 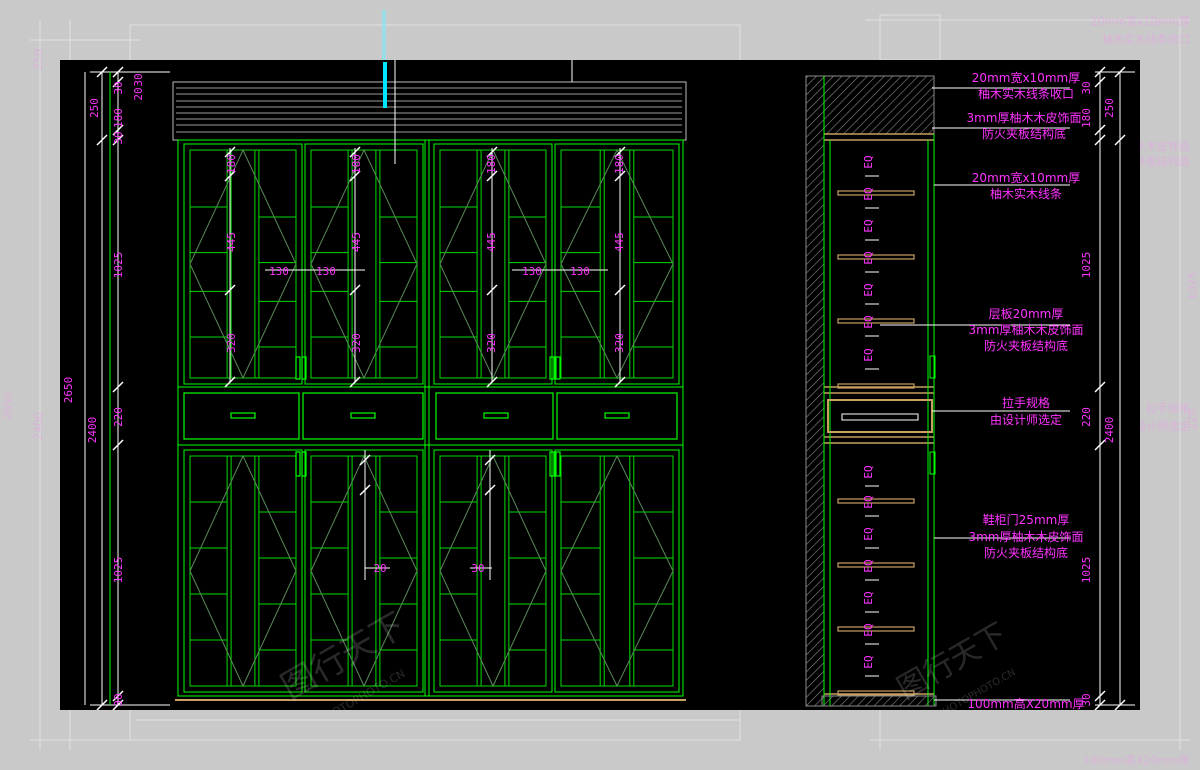 What do you see at coordinates (118, 570) in the screenshot?
I see `dim-left-1025b: 1025` at bounding box center [118, 570].